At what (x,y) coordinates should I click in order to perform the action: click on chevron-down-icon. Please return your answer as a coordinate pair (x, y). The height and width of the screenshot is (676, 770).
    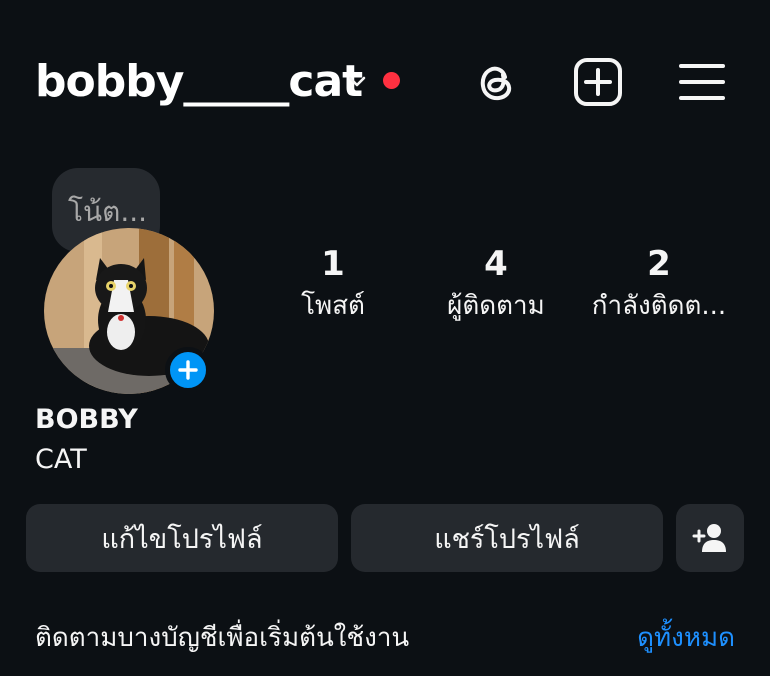
    Looking at the image, I should click on (357, 82).